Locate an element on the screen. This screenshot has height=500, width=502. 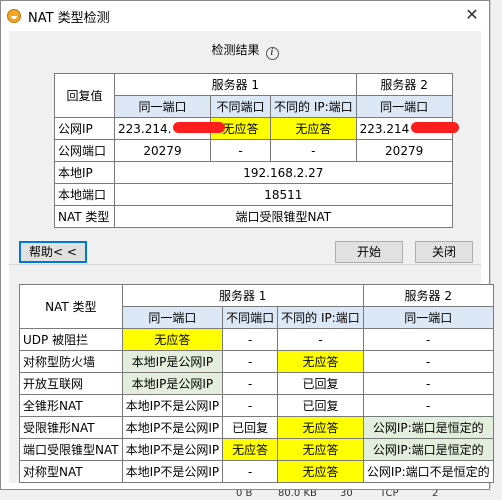
app-icon is located at coordinates (14, 16).